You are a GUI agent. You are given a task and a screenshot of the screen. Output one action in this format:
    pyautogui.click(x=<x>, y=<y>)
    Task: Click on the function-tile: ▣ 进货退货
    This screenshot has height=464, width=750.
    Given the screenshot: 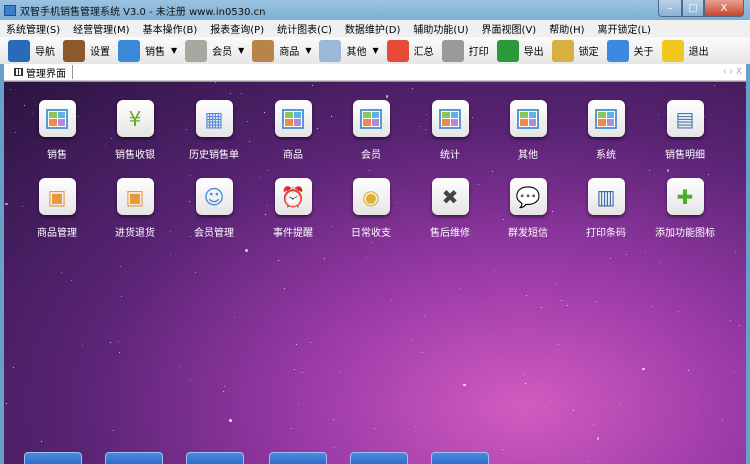 What is the action you would take?
    pyautogui.click(x=135, y=208)
    